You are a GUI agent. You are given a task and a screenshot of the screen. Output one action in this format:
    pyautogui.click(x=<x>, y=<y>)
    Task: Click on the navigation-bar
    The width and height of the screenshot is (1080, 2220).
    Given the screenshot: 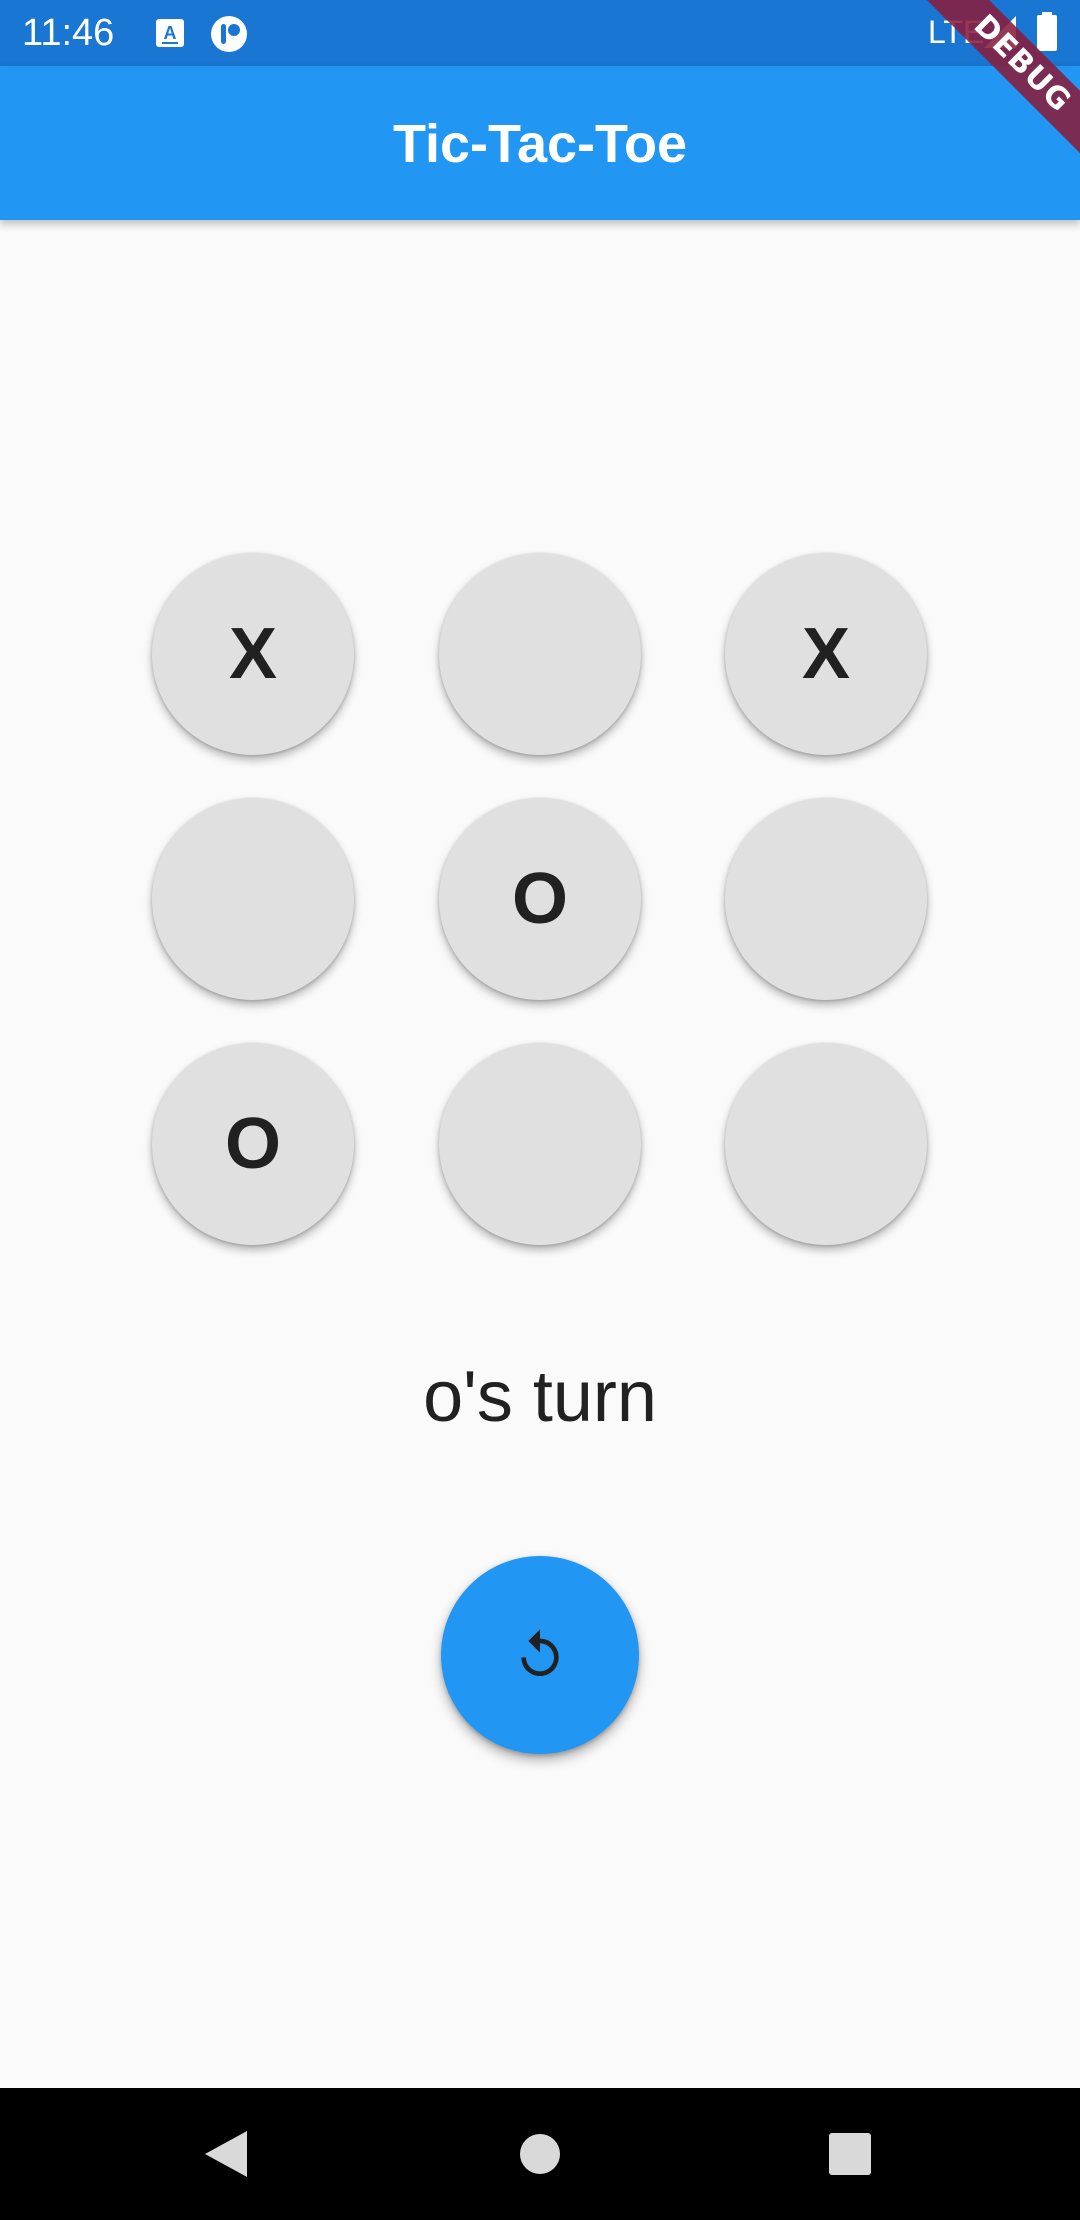 What is the action you would take?
    pyautogui.click(x=540, y=2154)
    